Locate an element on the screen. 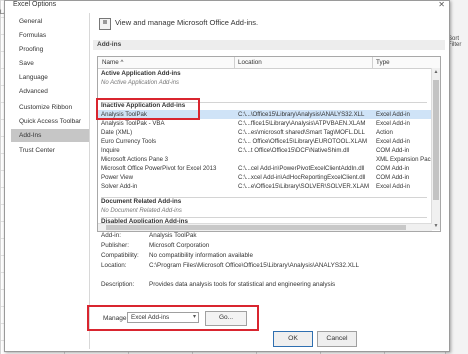 Image resolution: width=468 pixels, height=354 pixels. row-name: Euro Currency Tools is located at coordinates (129, 141).